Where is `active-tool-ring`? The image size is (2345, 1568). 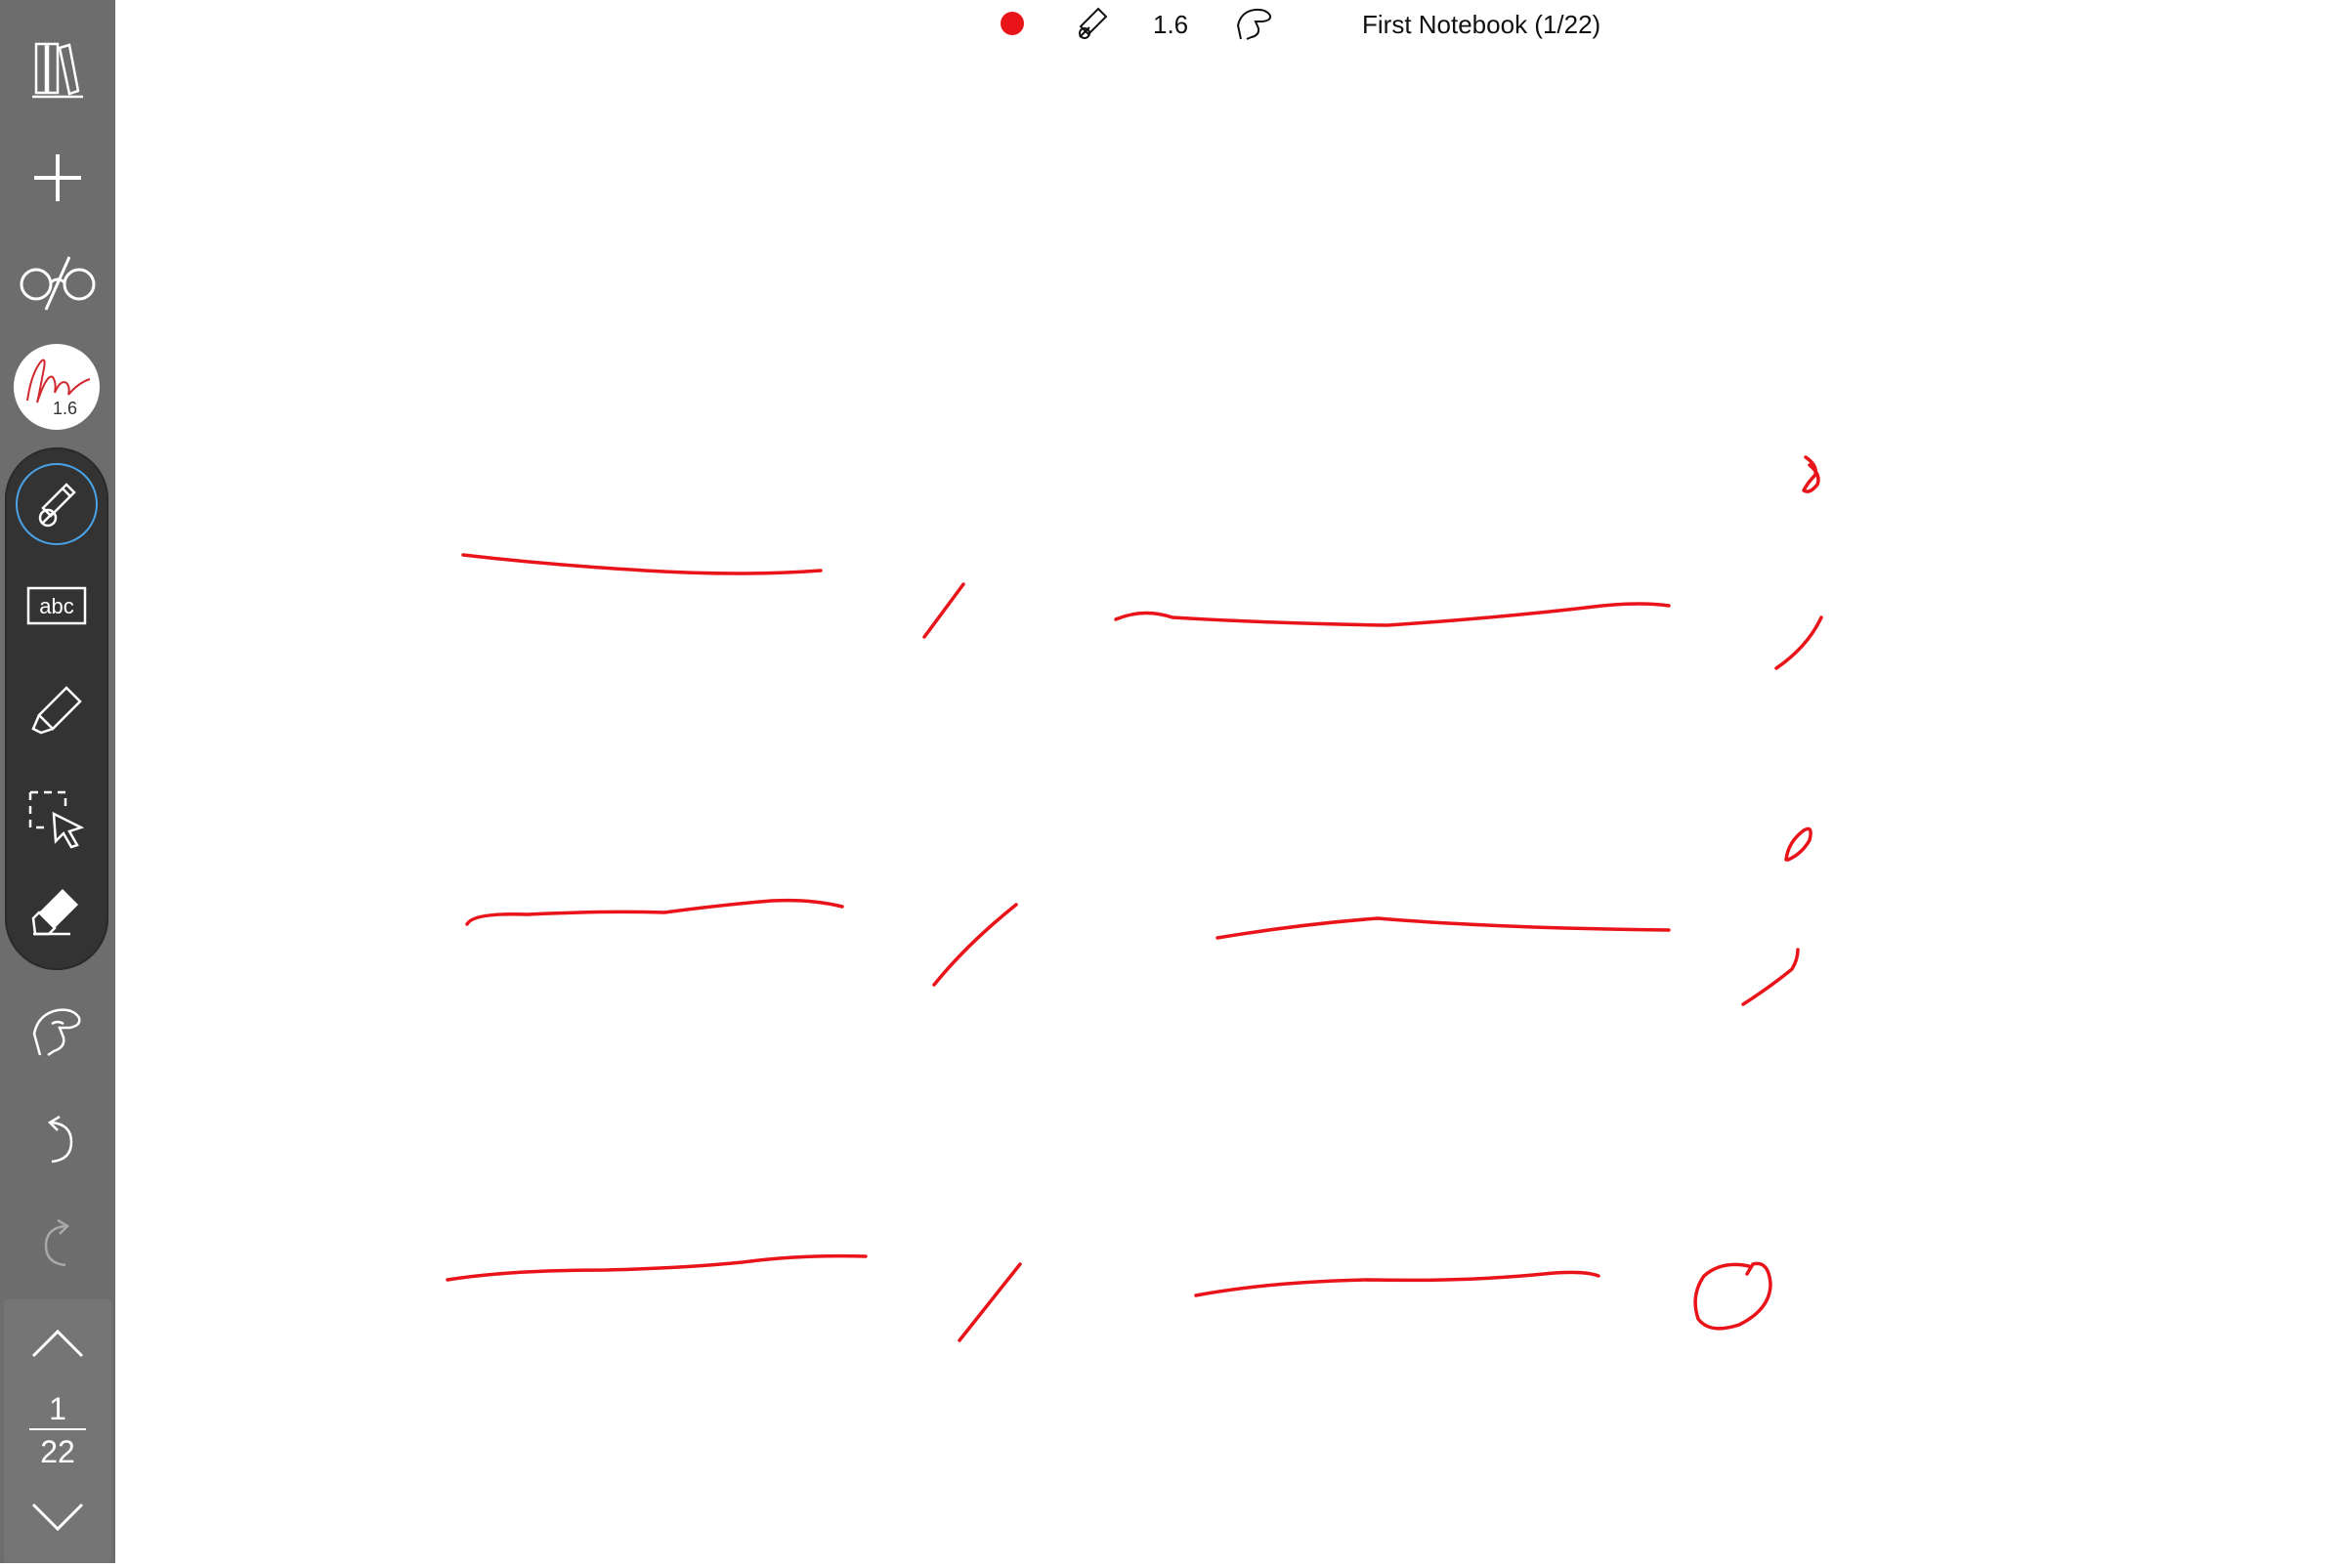
active-tool-ring is located at coordinates (57, 504).